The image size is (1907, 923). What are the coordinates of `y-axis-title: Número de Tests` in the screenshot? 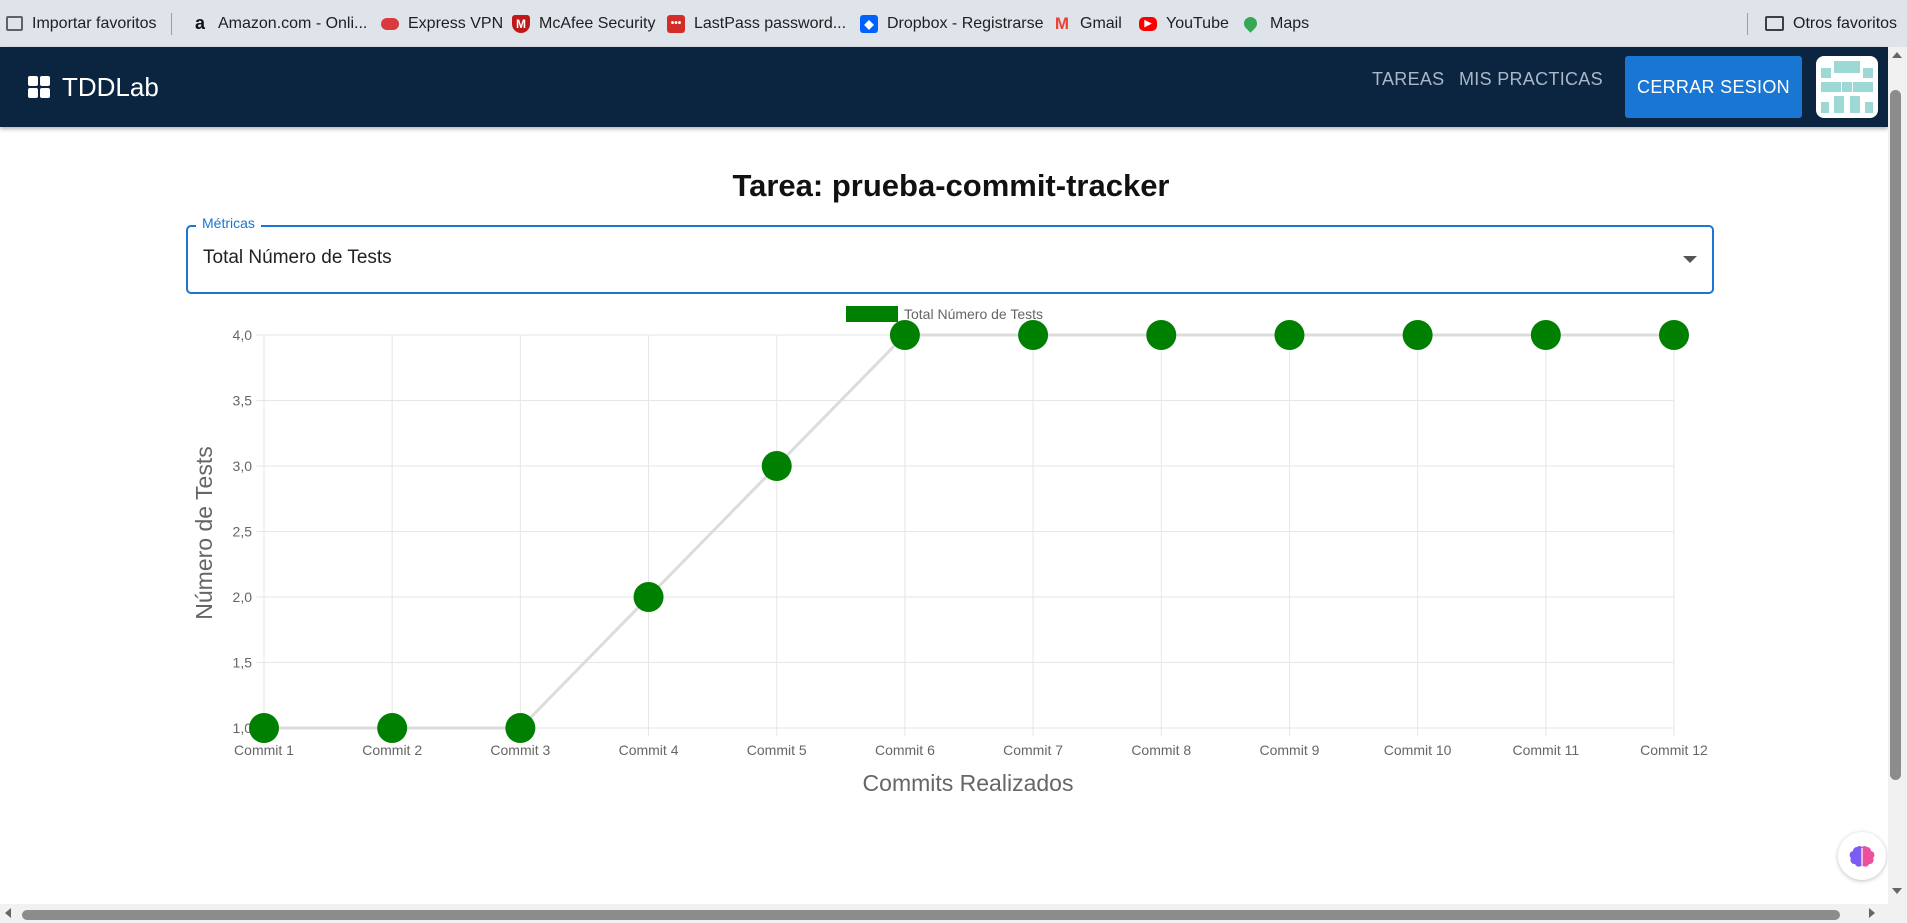 It's located at (204, 532).